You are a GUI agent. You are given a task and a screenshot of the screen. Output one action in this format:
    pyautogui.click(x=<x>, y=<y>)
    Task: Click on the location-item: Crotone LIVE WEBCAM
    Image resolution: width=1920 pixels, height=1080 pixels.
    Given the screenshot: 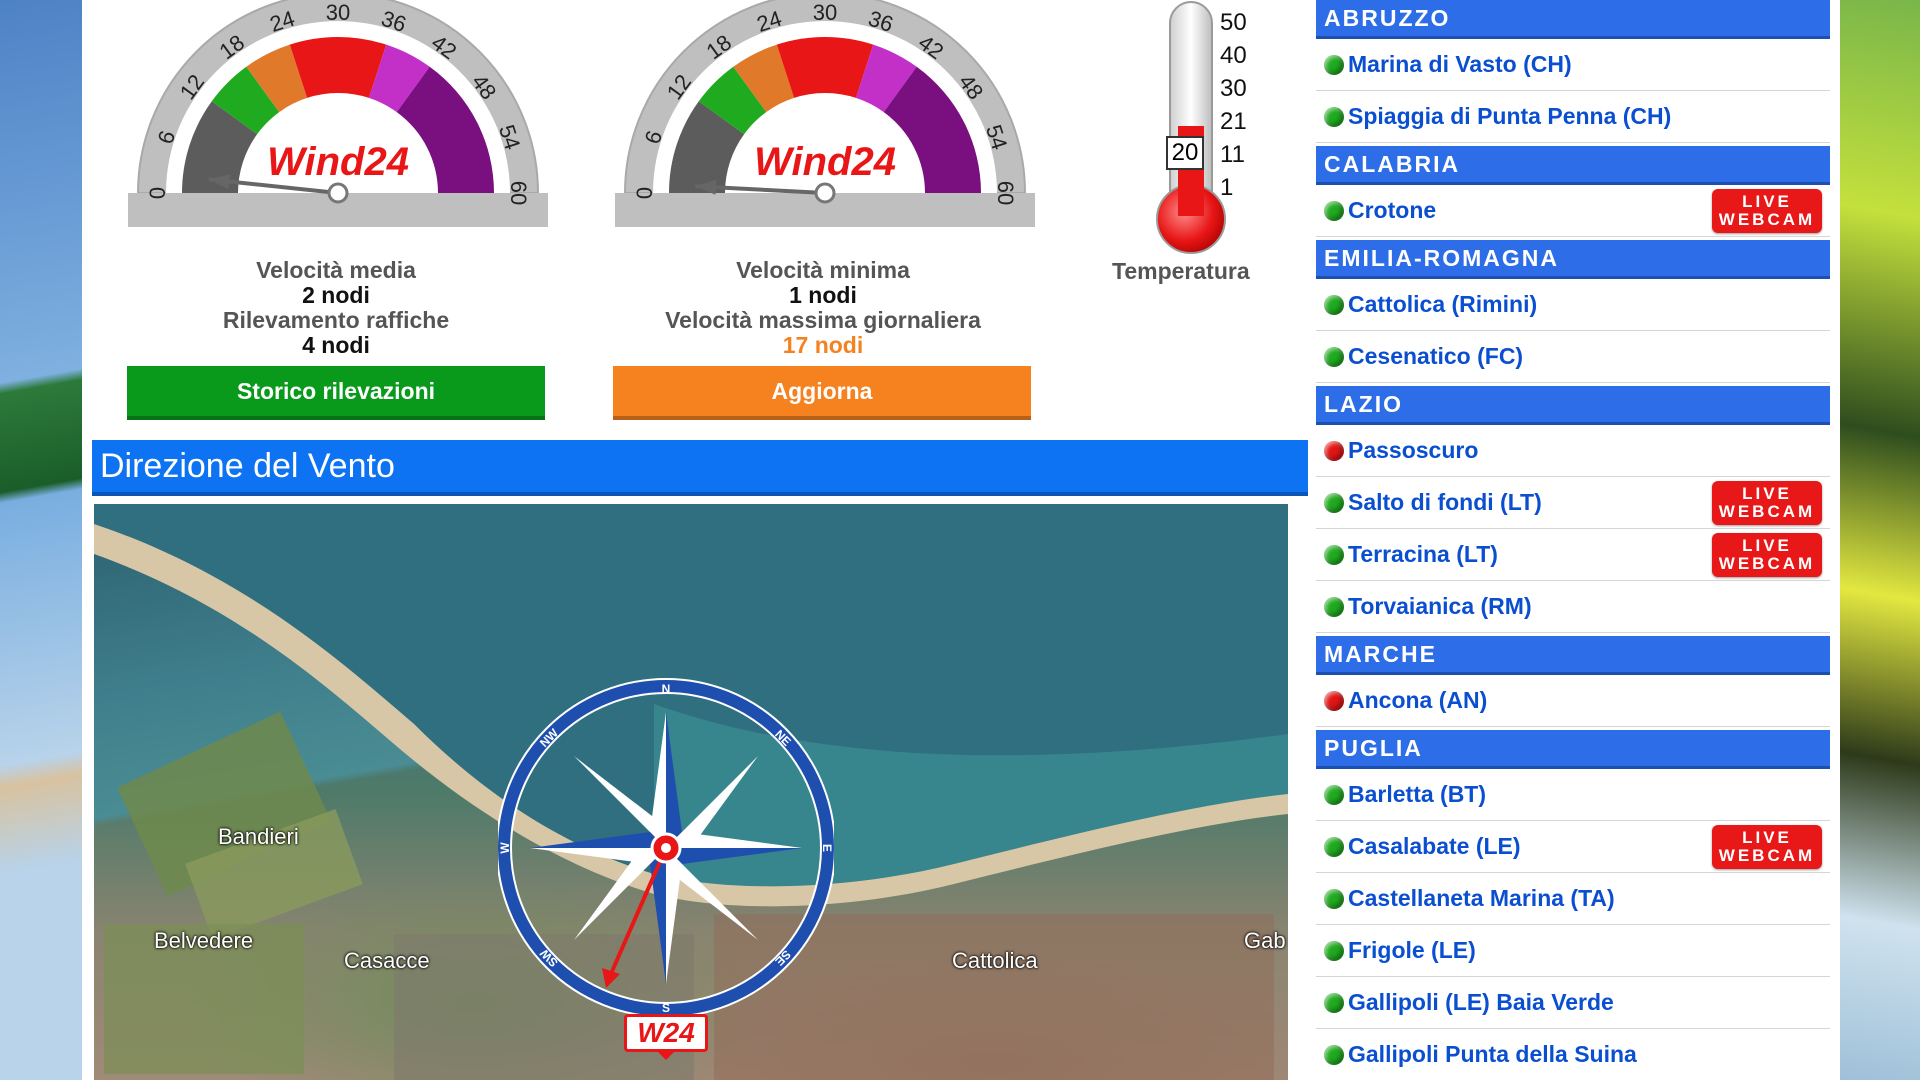 What is the action you would take?
    pyautogui.click(x=1573, y=211)
    